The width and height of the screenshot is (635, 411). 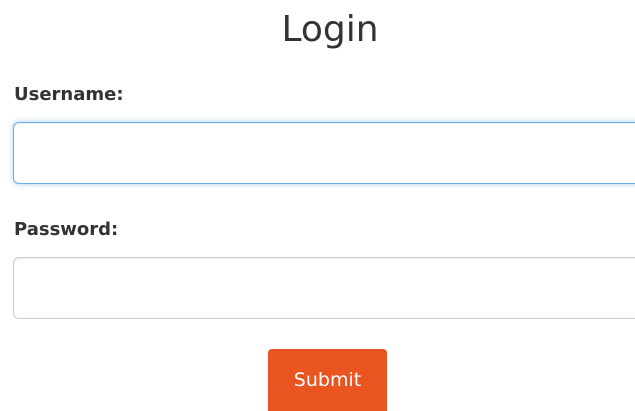 I want to click on password-input, so click(x=324, y=288).